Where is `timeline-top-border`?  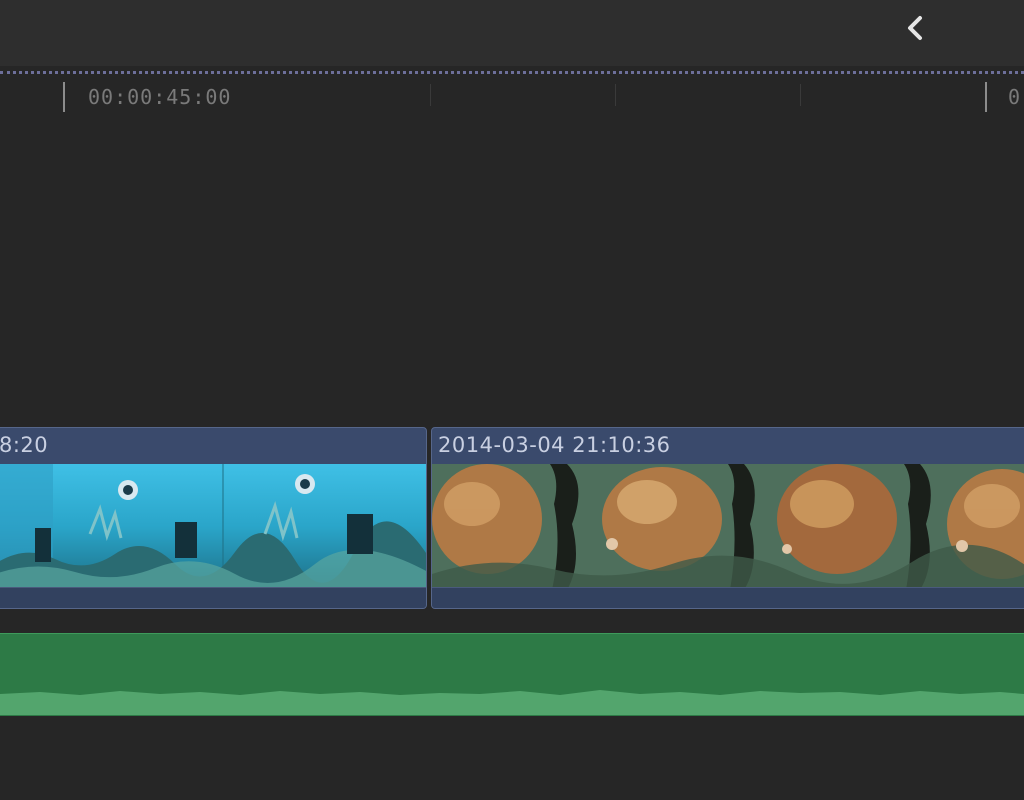
timeline-top-border is located at coordinates (512, 72).